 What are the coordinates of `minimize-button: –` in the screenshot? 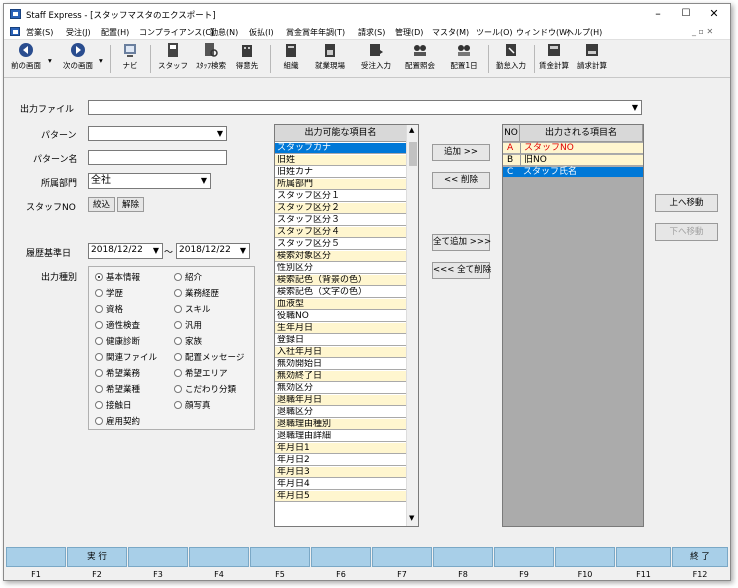 It's located at (658, 14).